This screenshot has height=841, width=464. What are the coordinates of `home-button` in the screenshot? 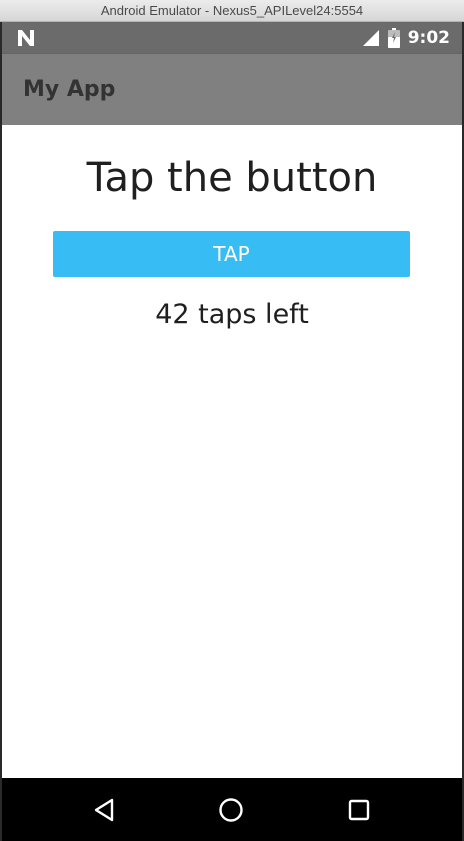 It's located at (231, 810).